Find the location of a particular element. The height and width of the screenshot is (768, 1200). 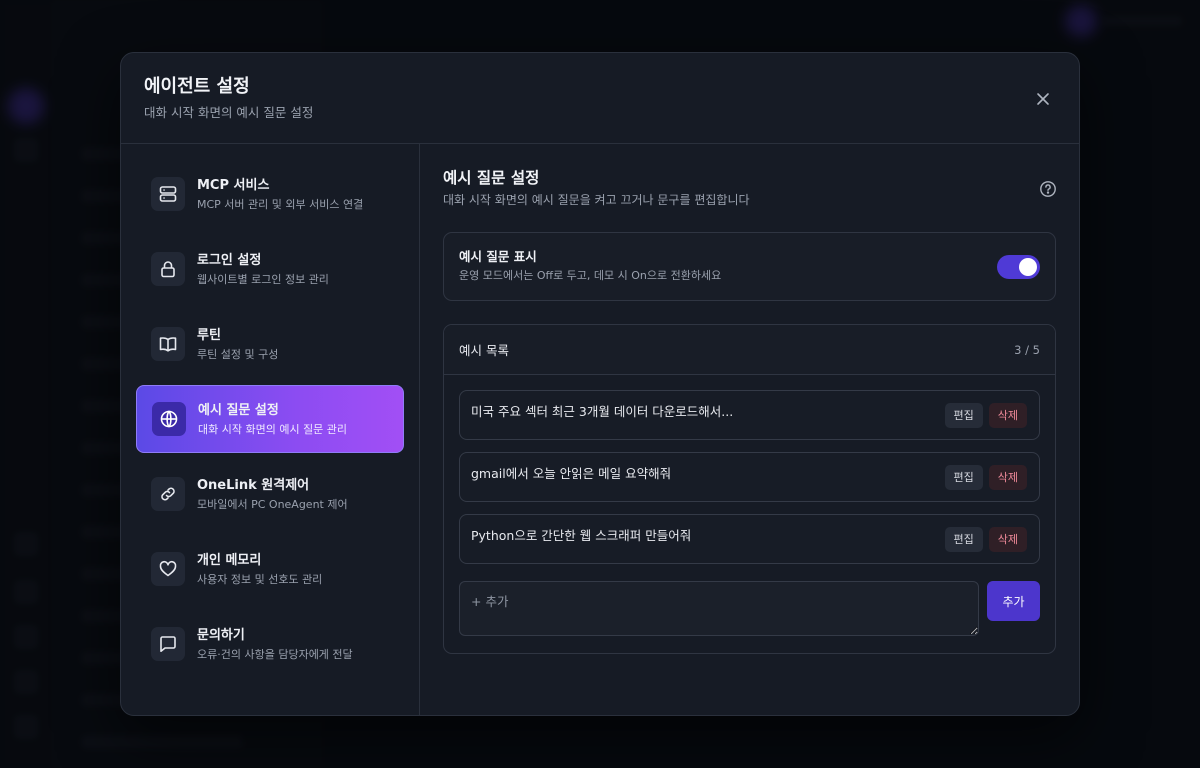

sidebar-item-onelink: OneLink 원격제어 모바일에서 PC OneAgent 제어 is located at coordinates (270, 494).